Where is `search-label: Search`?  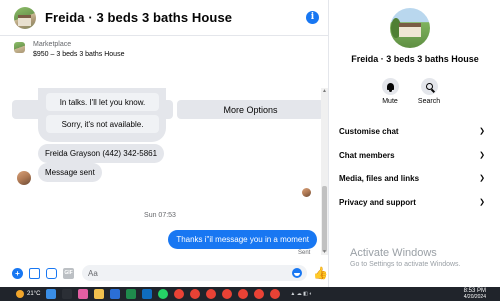
search-label: Search is located at coordinates (429, 101).